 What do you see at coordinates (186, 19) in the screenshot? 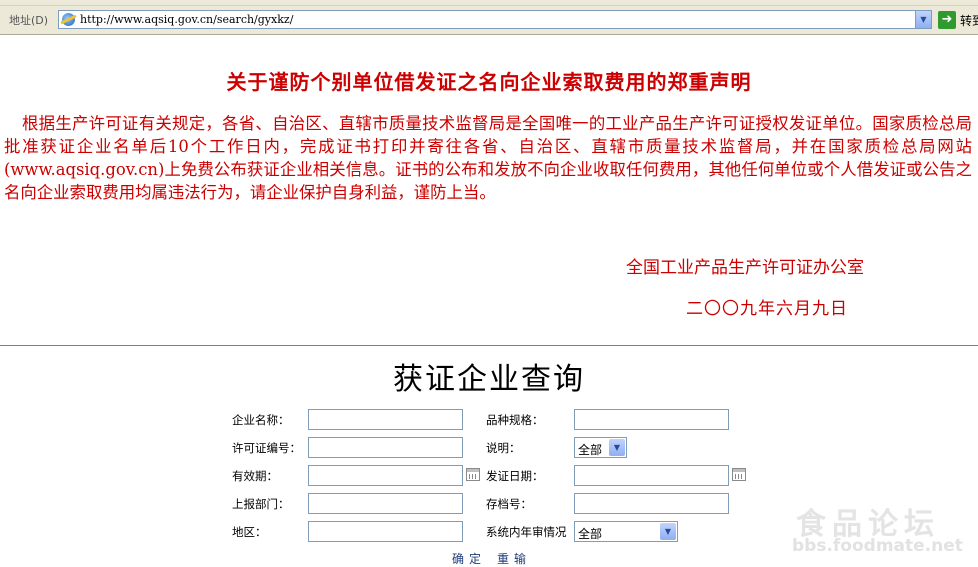
I see `address-url: http://www.aqsiq.gov.cn/search/gyxkz/` at bounding box center [186, 19].